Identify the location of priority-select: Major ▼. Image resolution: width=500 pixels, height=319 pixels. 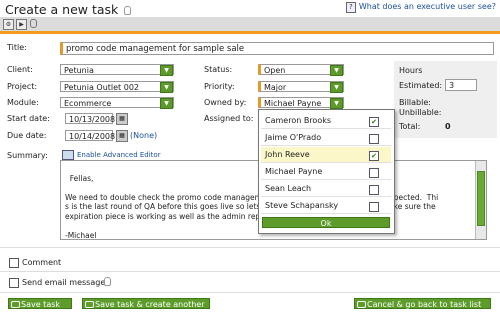
(301, 87).